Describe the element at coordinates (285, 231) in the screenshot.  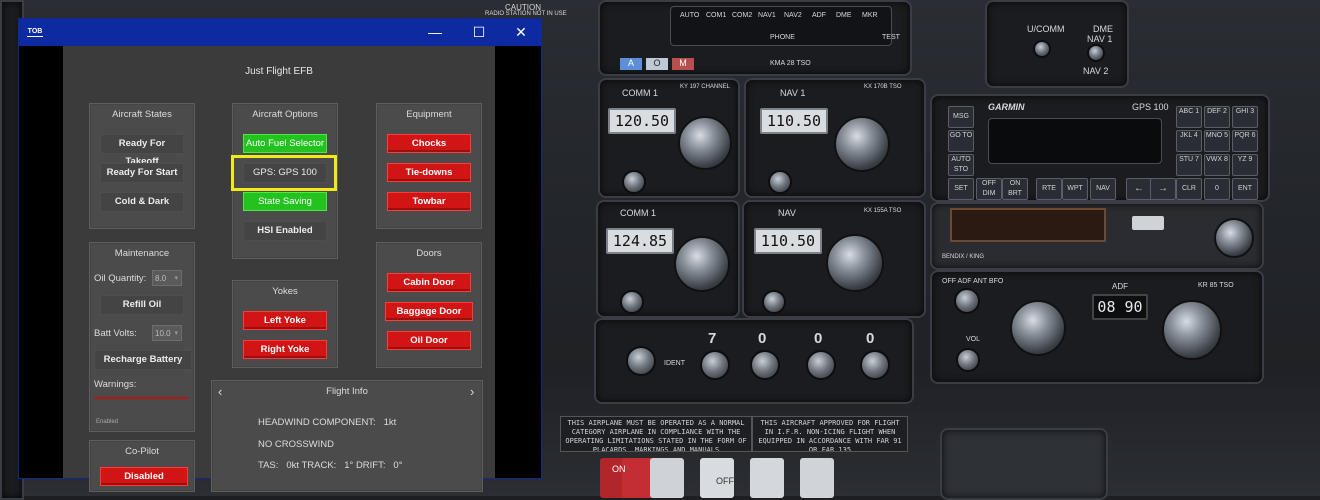
I see `hsi-enabled-toggle: HSI Enabled` at that location.